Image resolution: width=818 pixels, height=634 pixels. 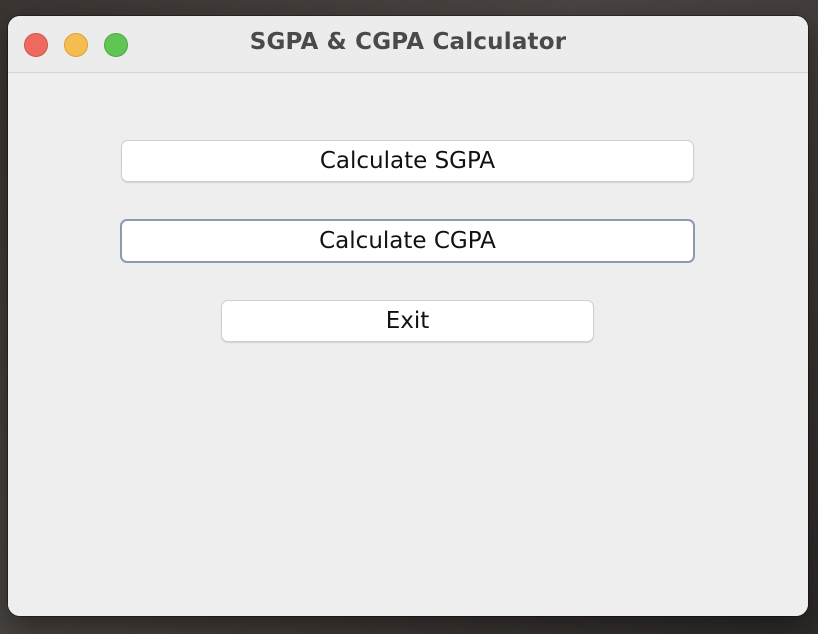 What do you see at coordinates (407, 241) in the screenshot?
I see `calculate-cgpa-button: Calculate CGPA` at bounding box center [407, 241].